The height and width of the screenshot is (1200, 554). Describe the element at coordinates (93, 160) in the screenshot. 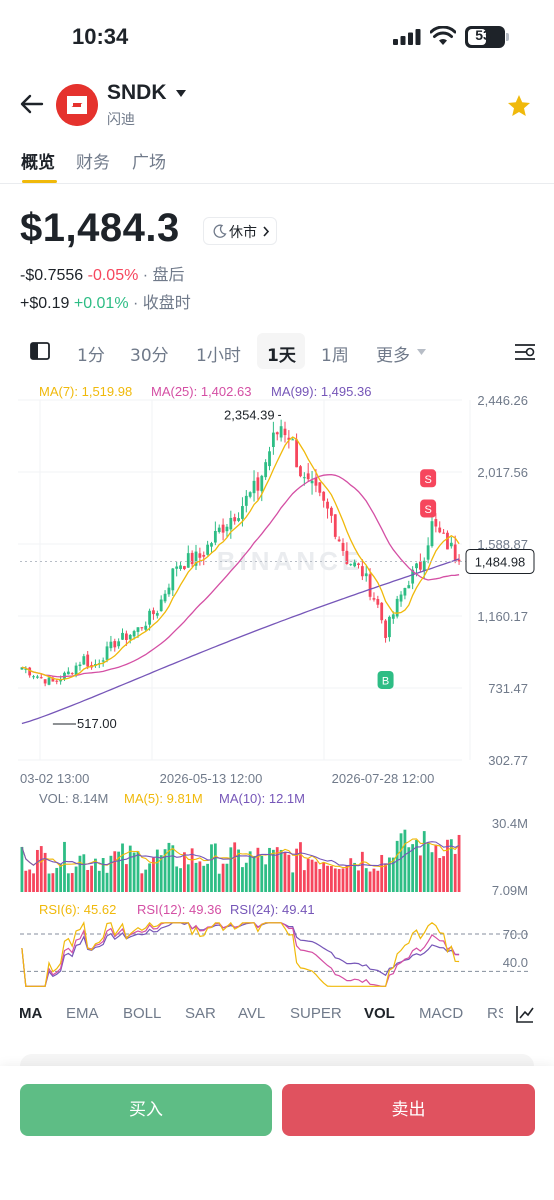

I see `tab-financials: 财务` at that location.